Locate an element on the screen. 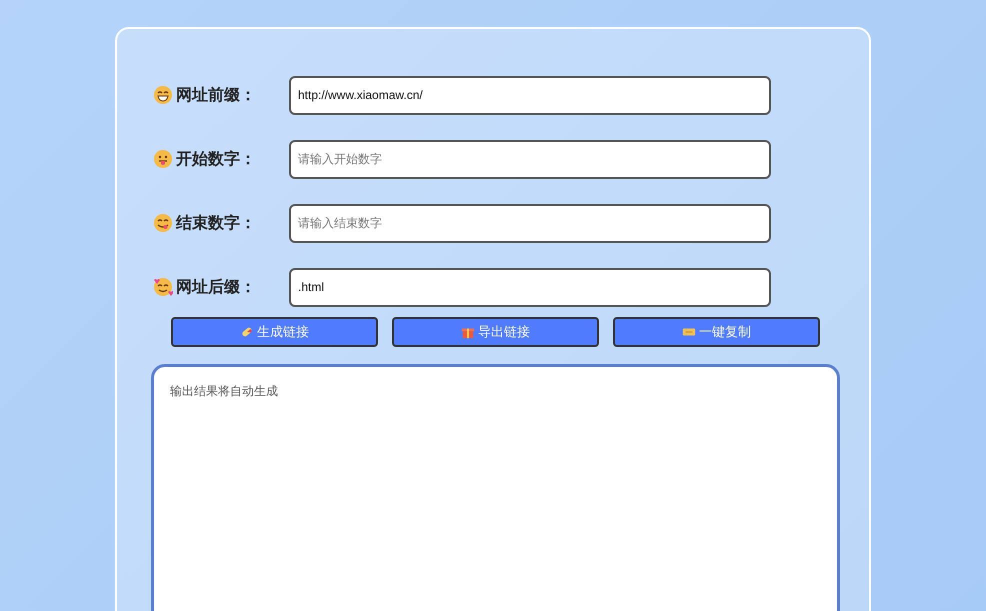 The width and height of the screenshot is (986, 611). hearts-face-icon is located at coordinates (163, 287).